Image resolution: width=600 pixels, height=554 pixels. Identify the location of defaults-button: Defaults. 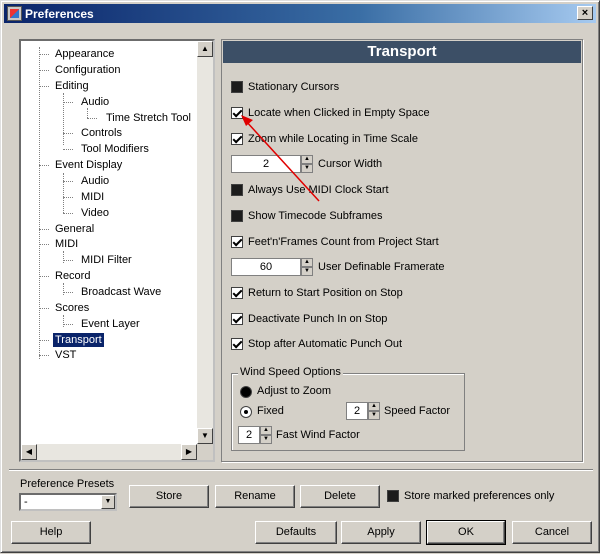
(296, 532).